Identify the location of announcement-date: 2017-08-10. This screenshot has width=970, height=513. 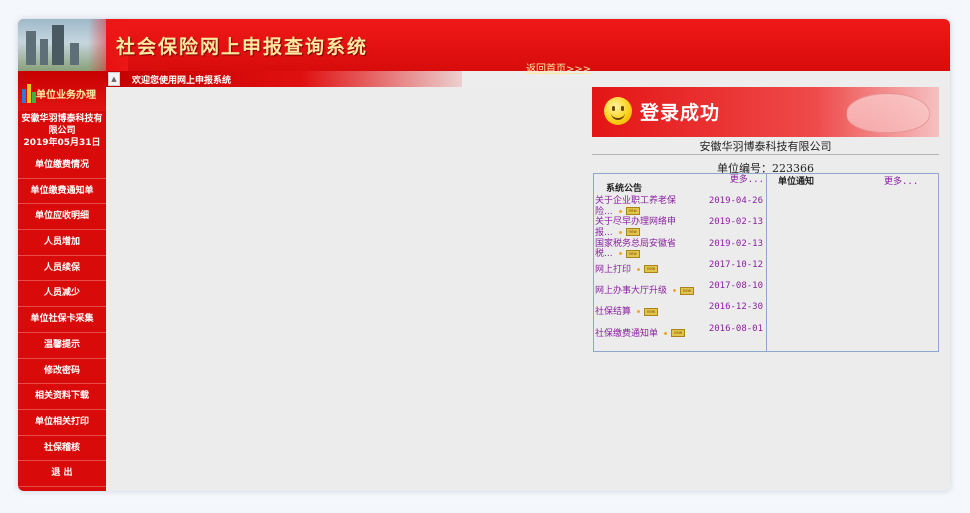
(735, 286).